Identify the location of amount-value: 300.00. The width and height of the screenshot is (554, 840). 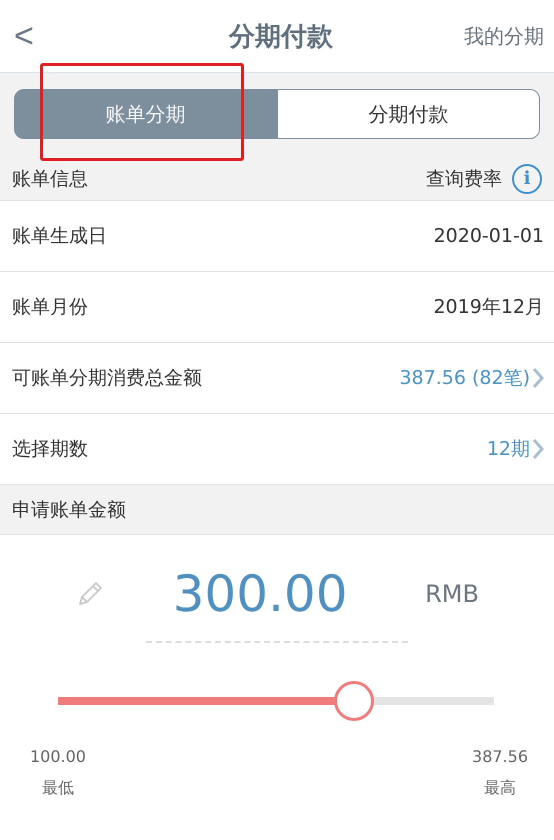
(260, 594).